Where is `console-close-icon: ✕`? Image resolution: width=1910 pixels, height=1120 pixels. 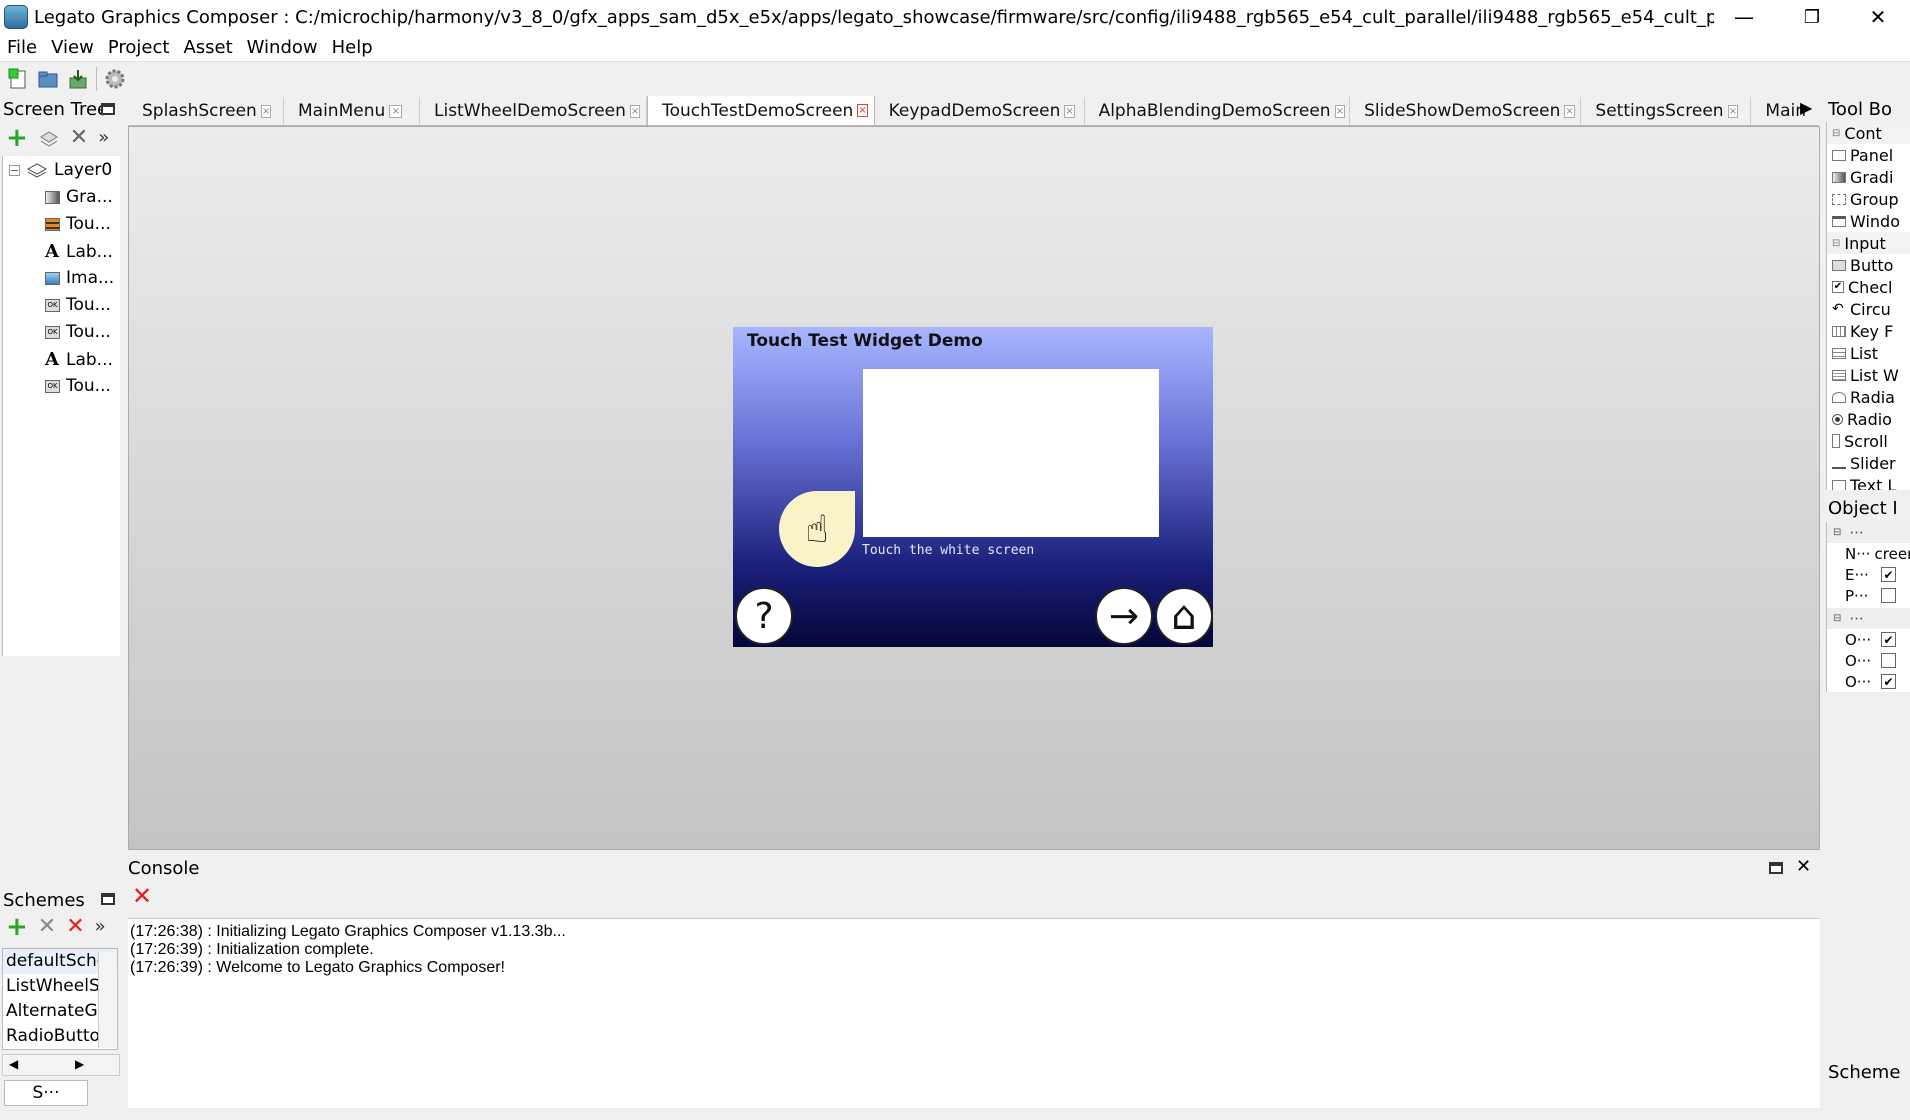 console-close-icon: ✕ is located at coordinates (1803, 866).